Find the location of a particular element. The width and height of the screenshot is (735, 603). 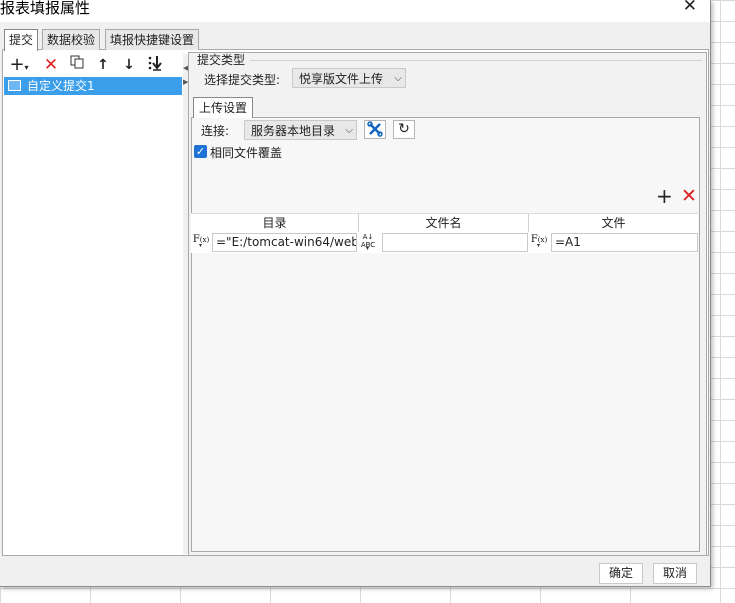

column-header-filename: 文件名 is located at coordinates (444, 223).